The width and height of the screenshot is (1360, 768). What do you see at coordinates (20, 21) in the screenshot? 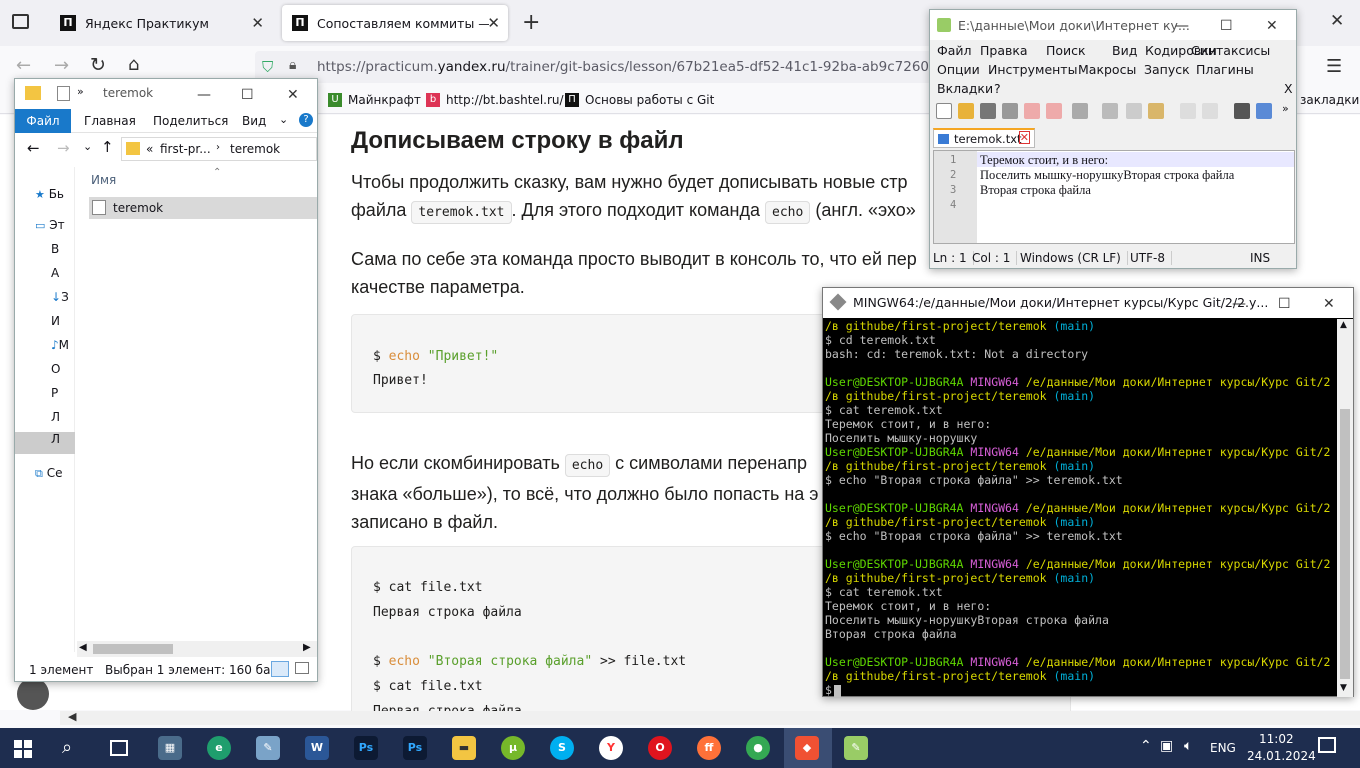
I see `tab-list-icon` at bounding box center [20, 21].